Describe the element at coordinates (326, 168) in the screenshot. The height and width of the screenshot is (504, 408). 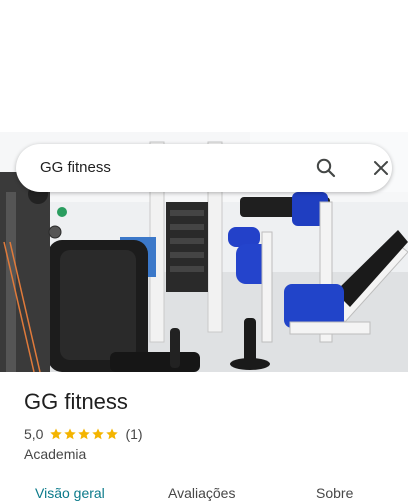
I see `search-icon` at that location.